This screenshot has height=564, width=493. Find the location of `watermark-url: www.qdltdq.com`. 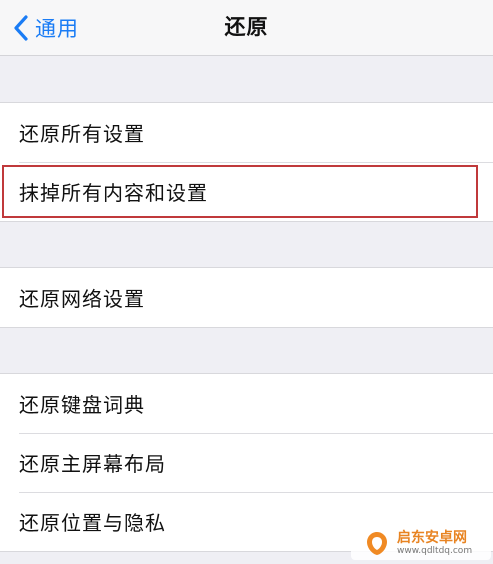

watermark-url: www.qdltdq.com is located at coordinates (435, 550).